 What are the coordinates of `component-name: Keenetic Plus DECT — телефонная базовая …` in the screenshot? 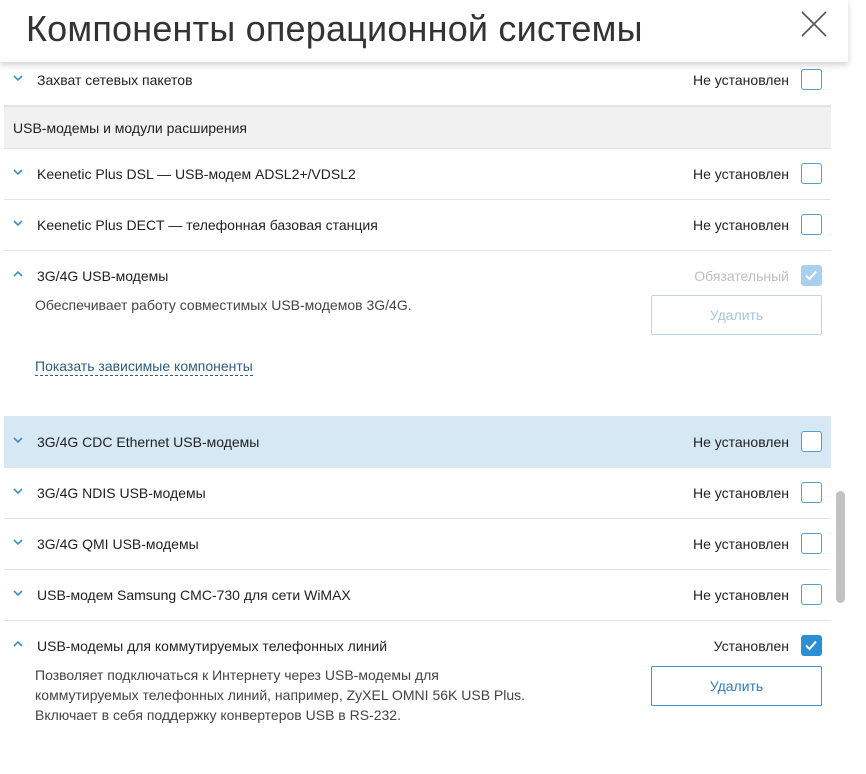 It's located at (207, 225).